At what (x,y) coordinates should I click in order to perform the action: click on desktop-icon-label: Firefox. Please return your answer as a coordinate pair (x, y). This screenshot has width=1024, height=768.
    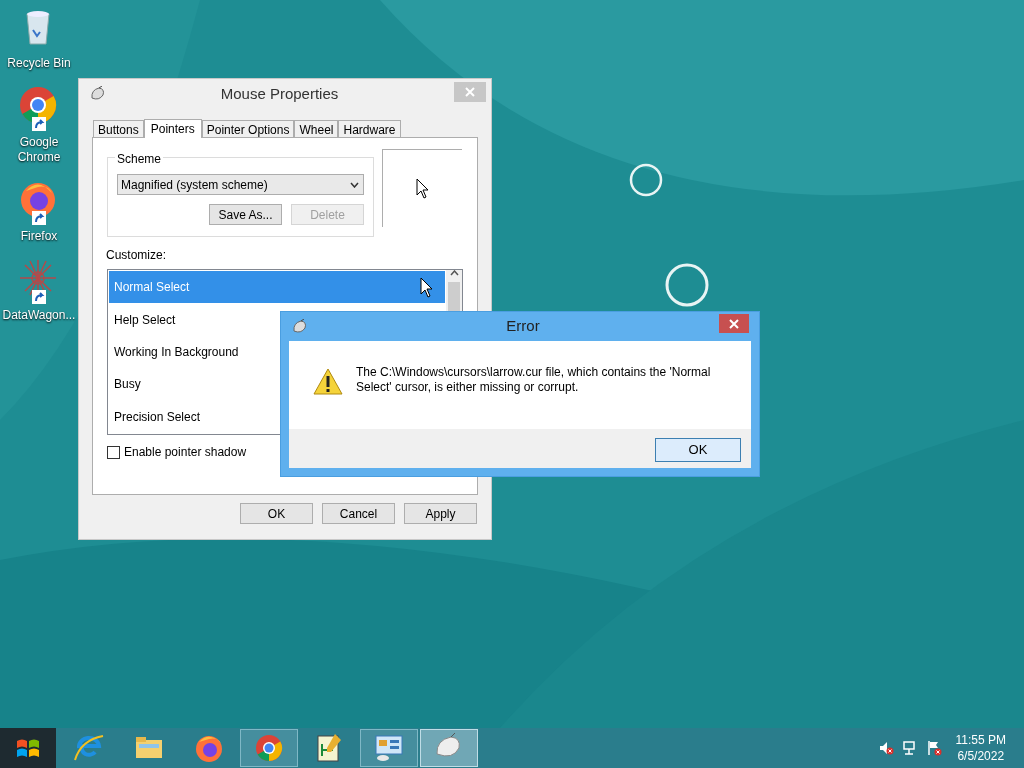
    Looking at the image, I should click on (39, 236).